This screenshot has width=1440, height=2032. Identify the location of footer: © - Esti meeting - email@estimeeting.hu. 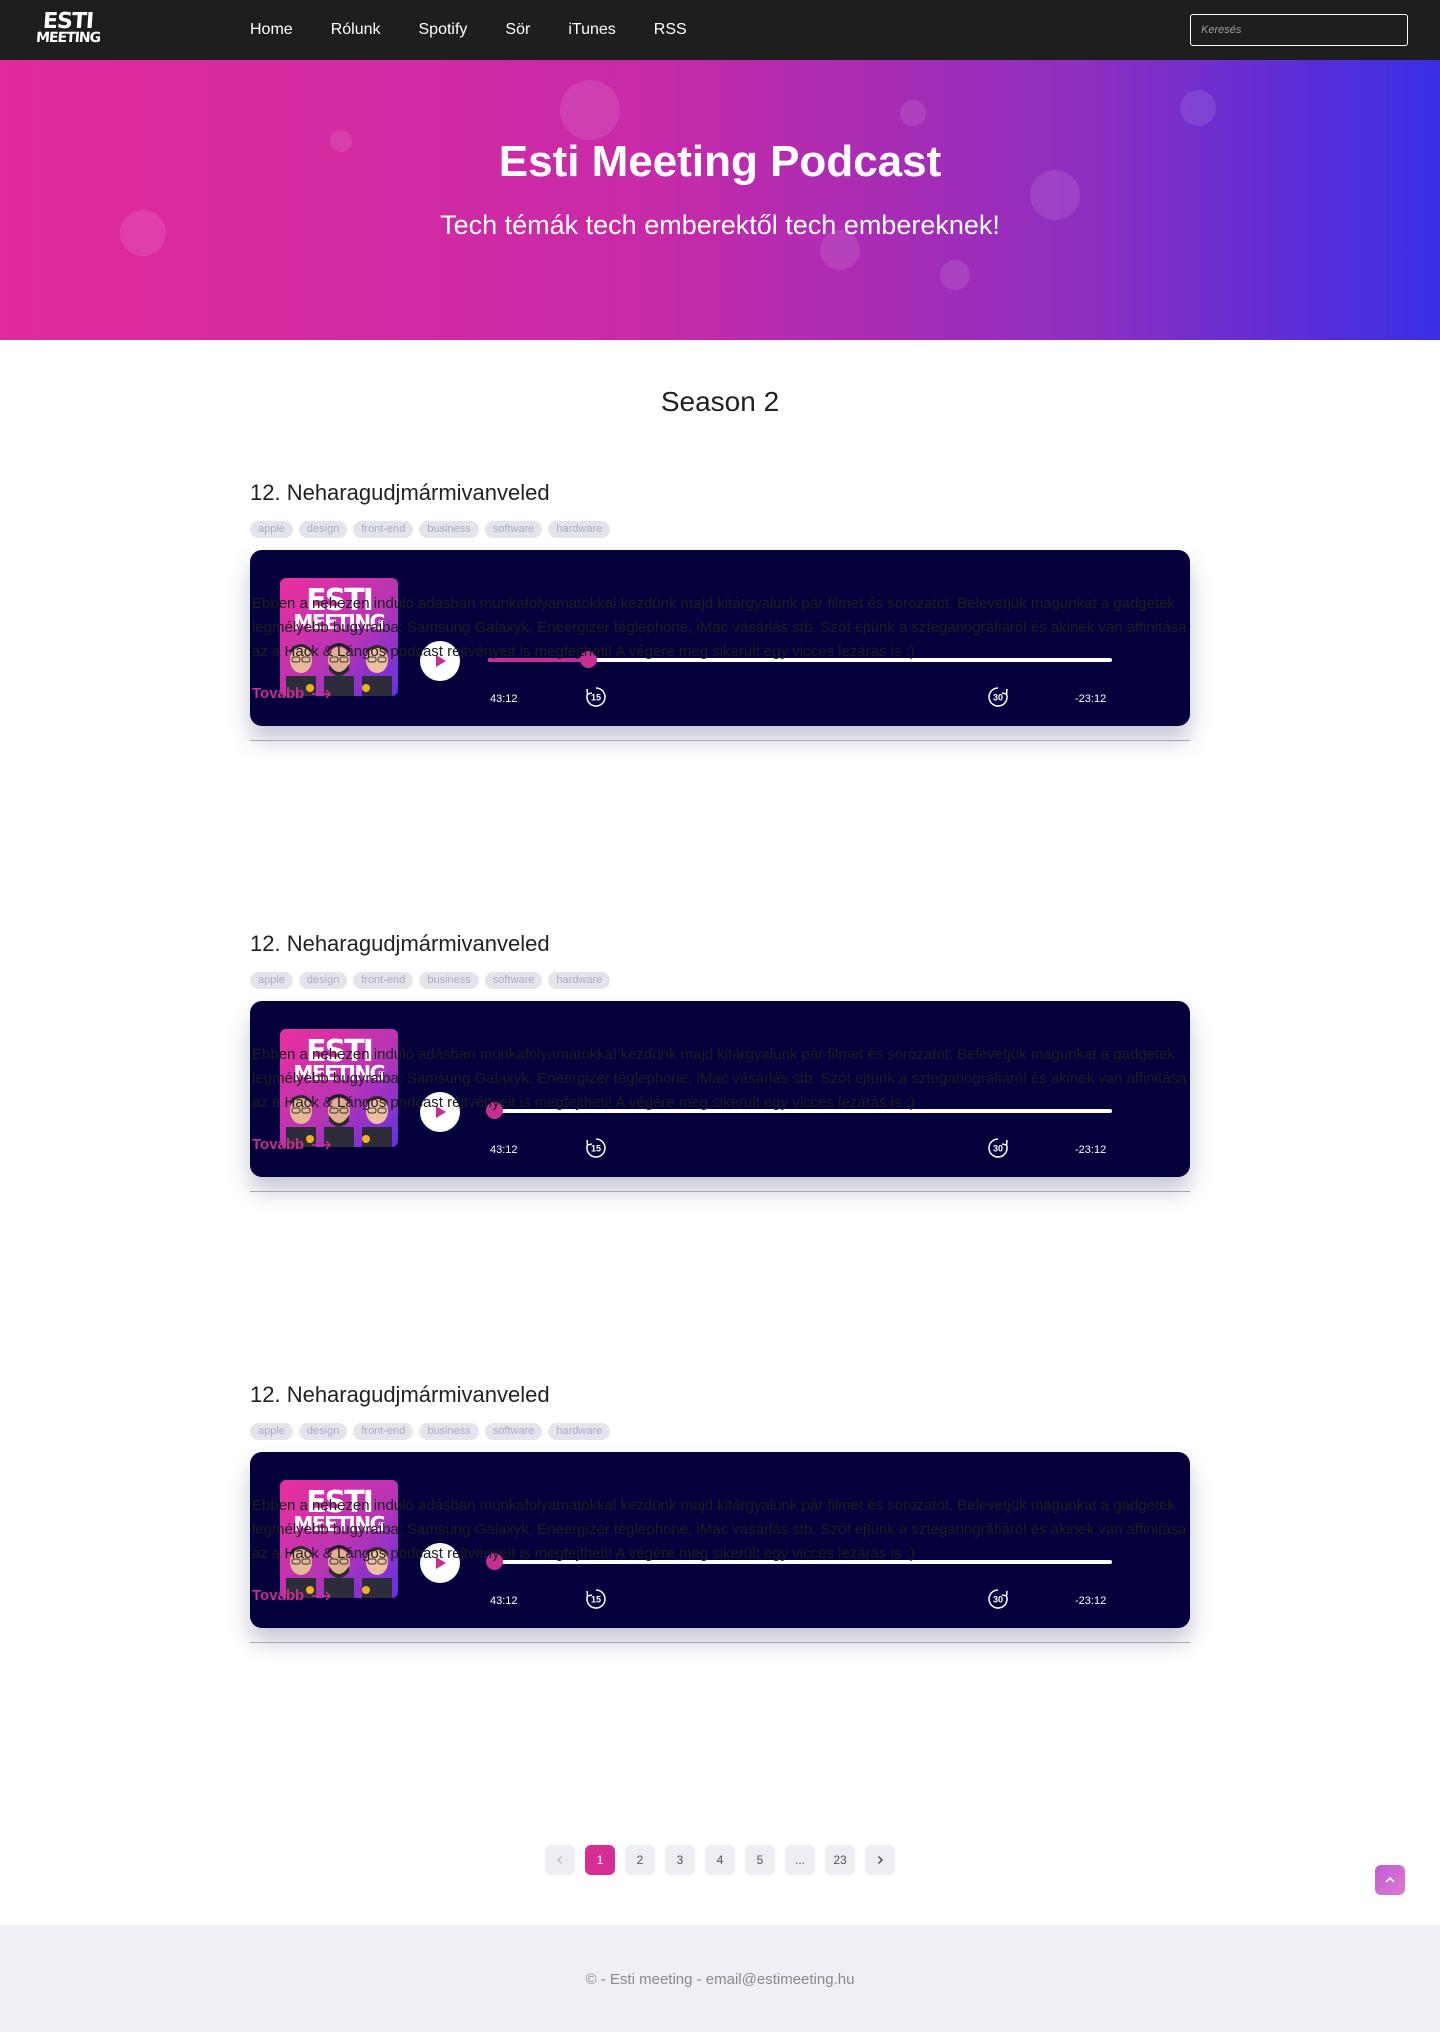
(720, 1978).